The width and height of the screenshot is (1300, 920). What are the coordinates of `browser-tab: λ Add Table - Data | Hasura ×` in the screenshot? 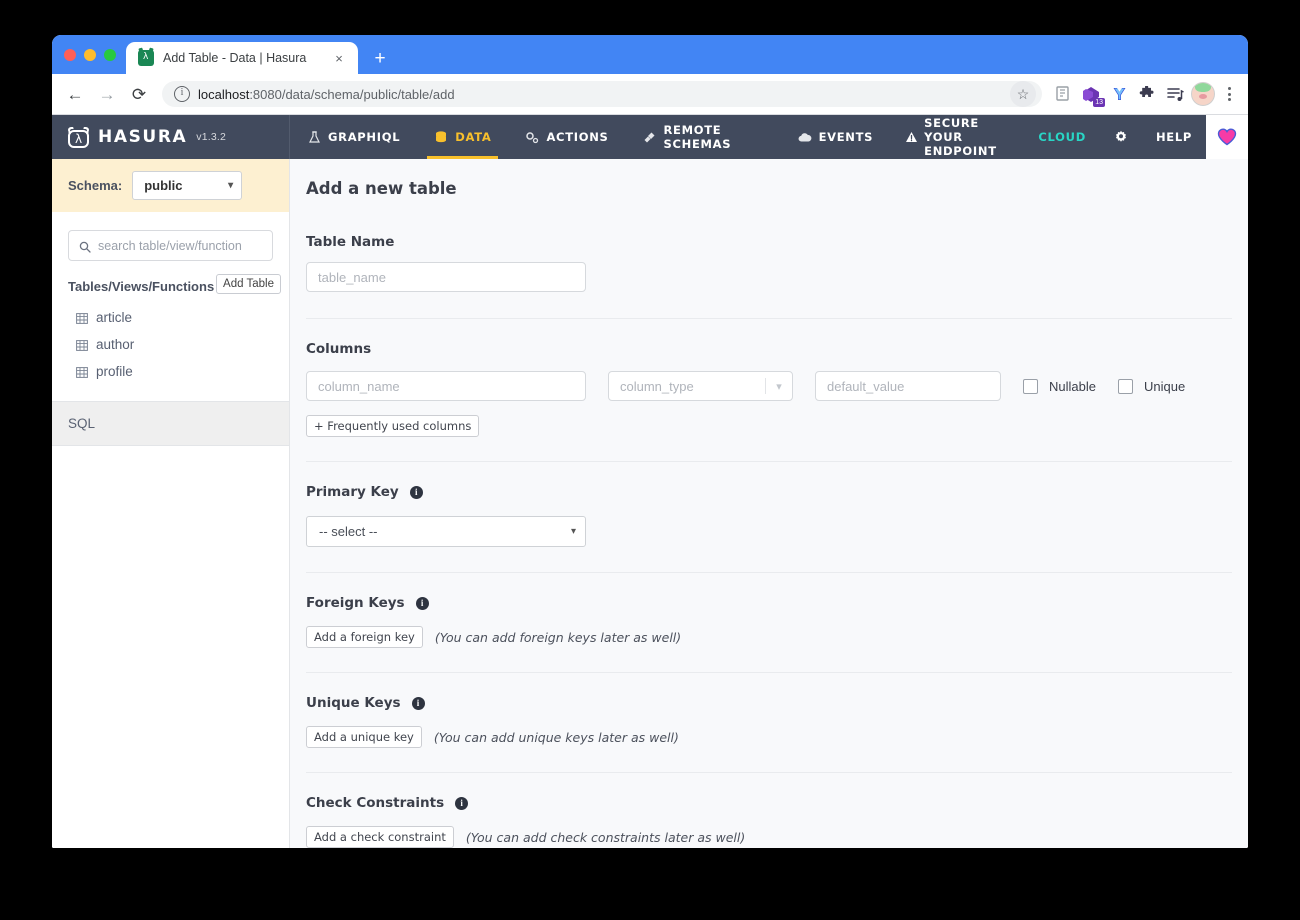 It's located at (242, 58).